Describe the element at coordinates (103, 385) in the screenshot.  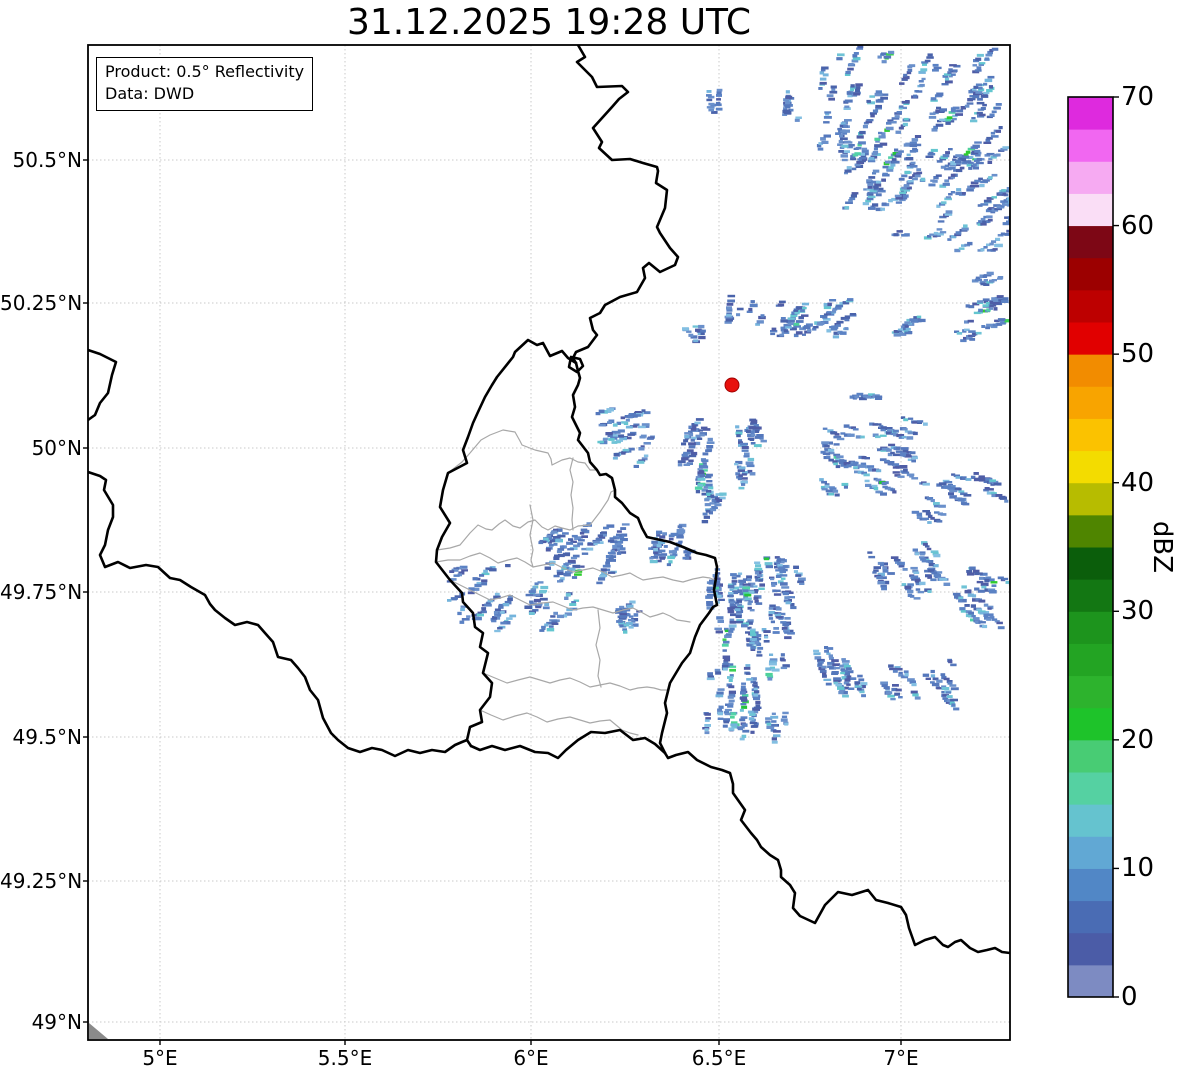
I see `country-border-line` at that location.